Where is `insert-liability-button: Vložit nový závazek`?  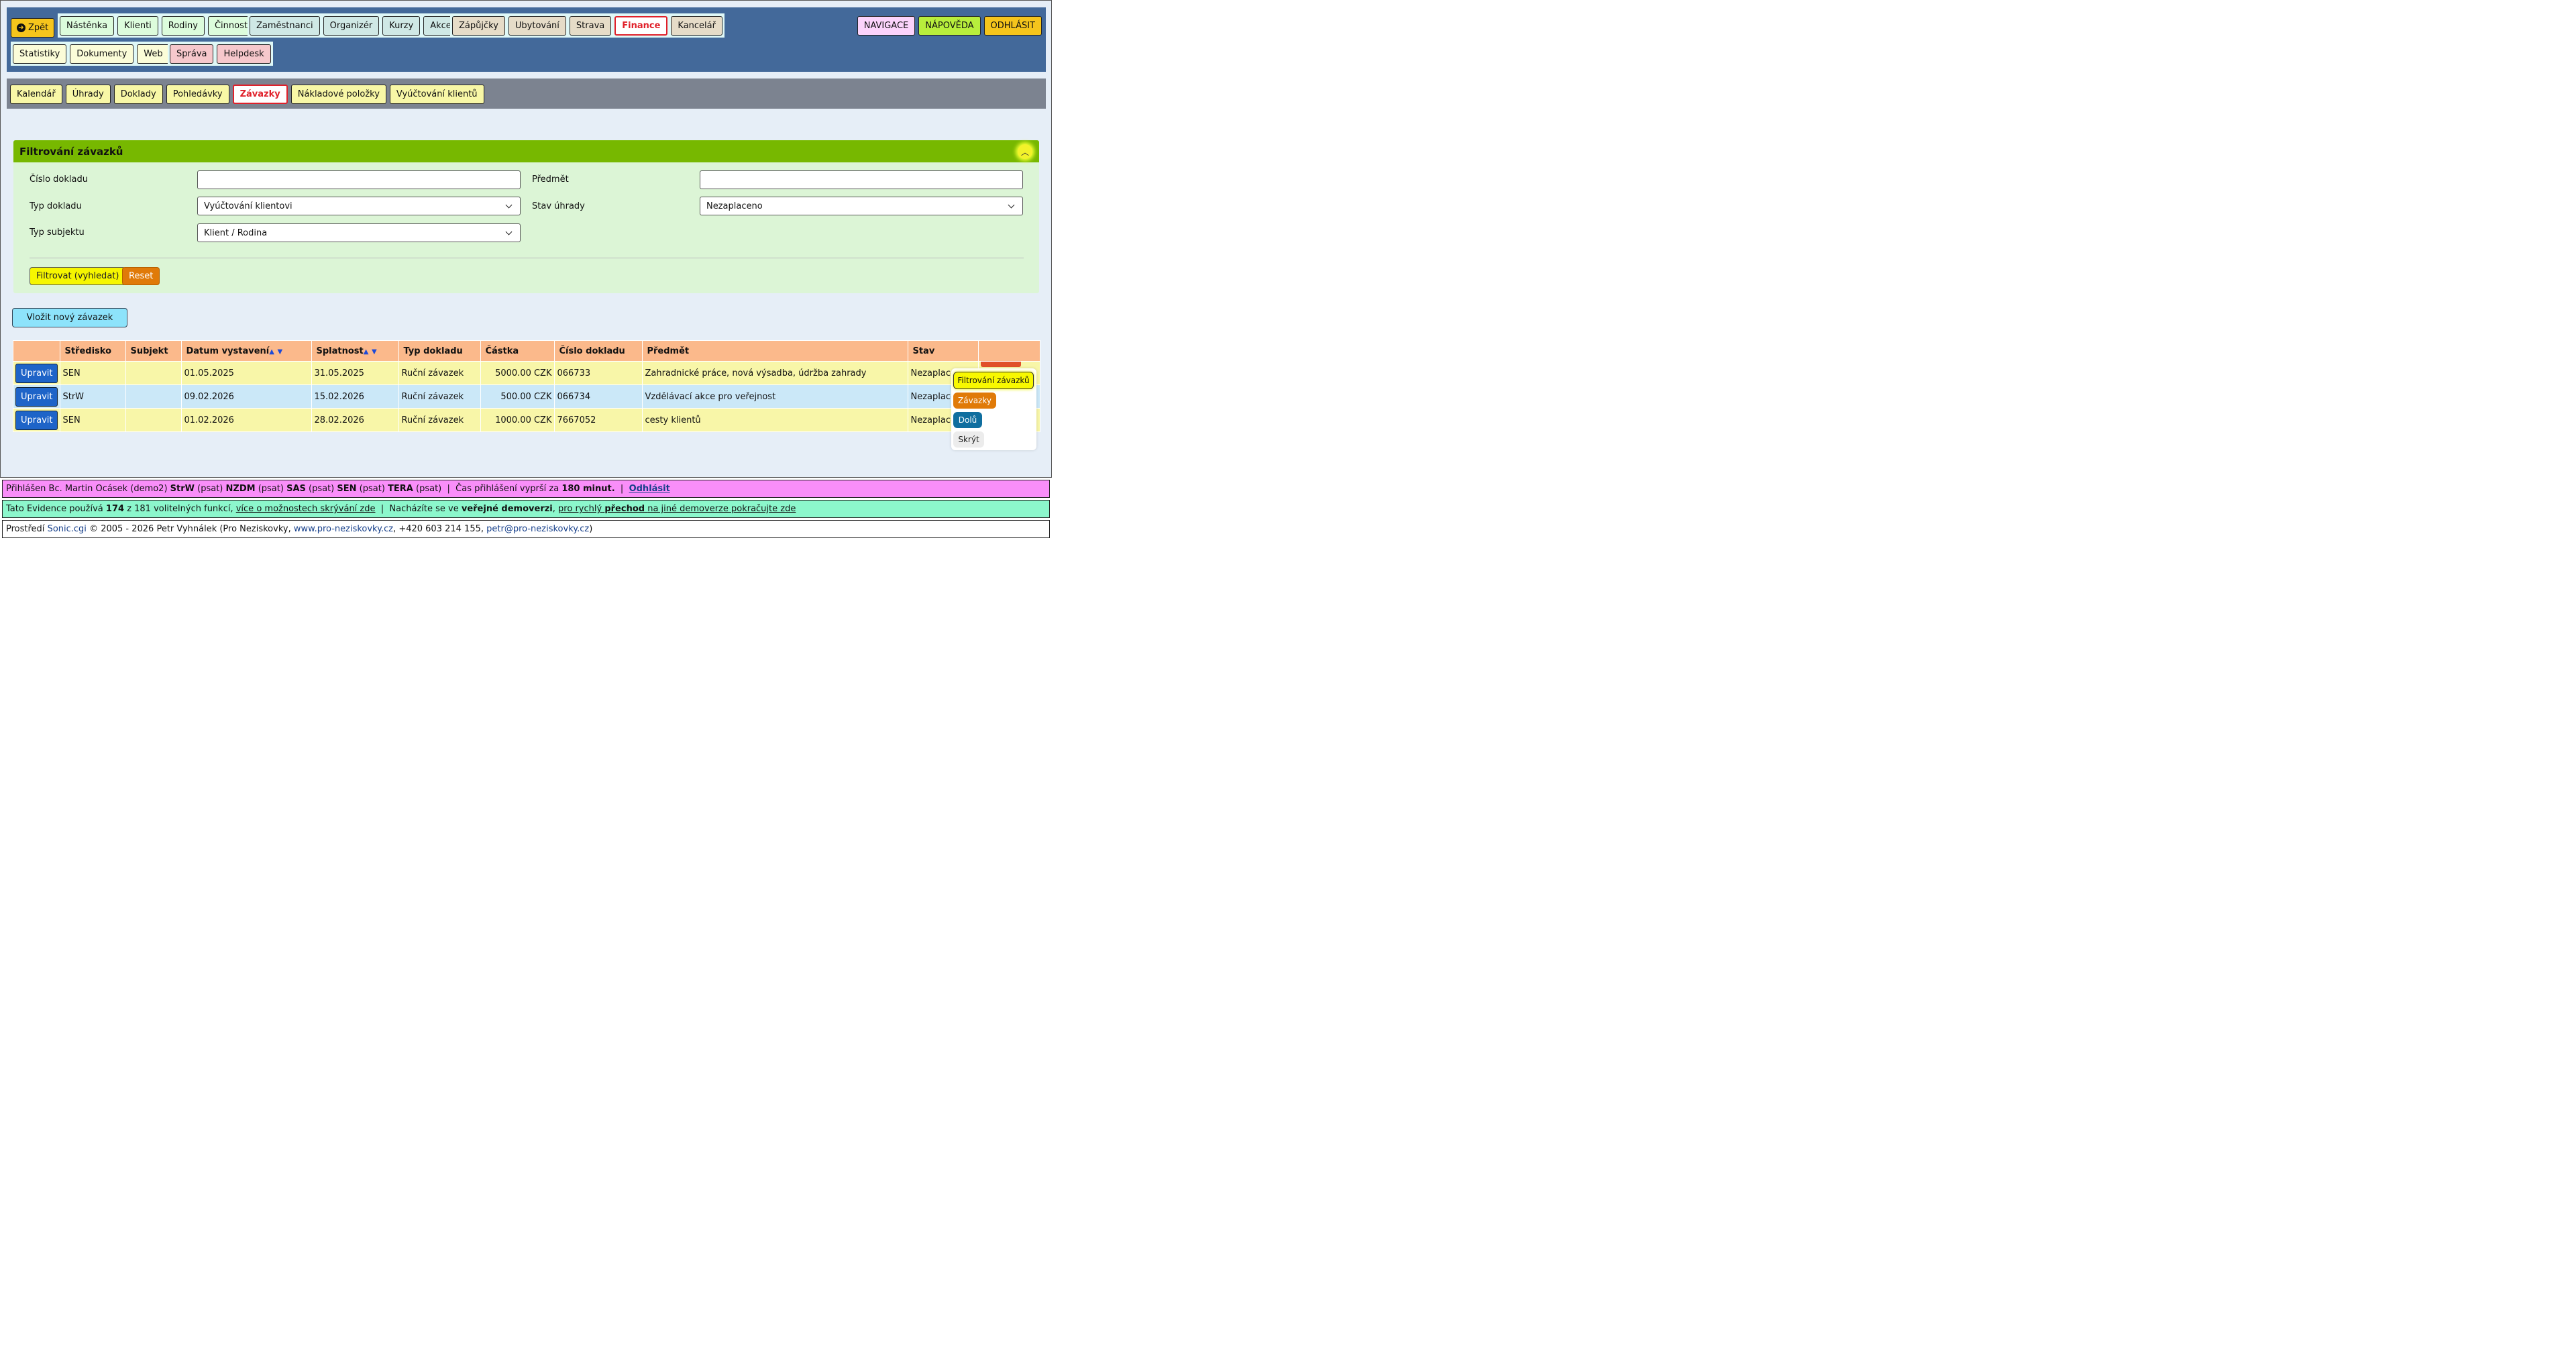
insert-liability-button: Vložit nový závazek is located at coordinates (69, 317).